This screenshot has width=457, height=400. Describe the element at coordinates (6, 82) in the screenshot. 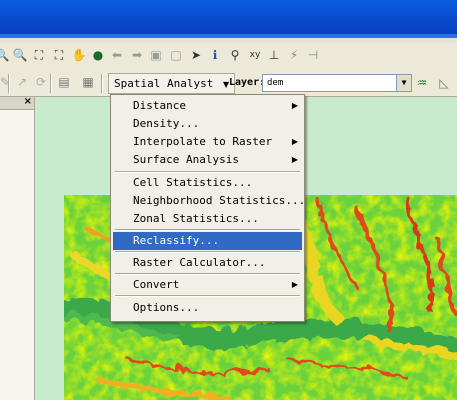

I see `edit-tool-icon: ✎` at that location.